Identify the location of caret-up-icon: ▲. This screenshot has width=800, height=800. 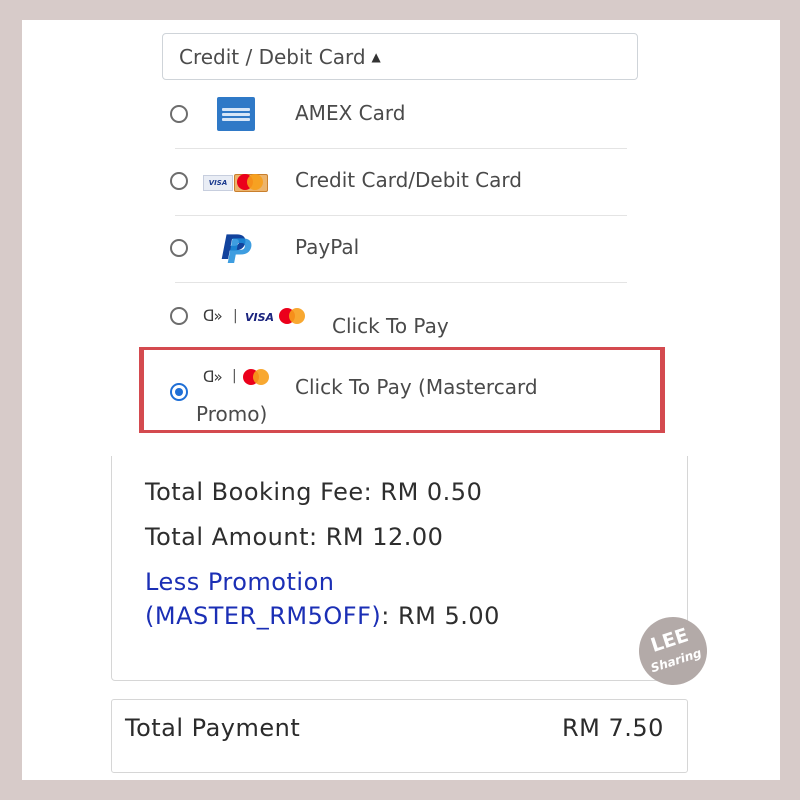
(376, 56).